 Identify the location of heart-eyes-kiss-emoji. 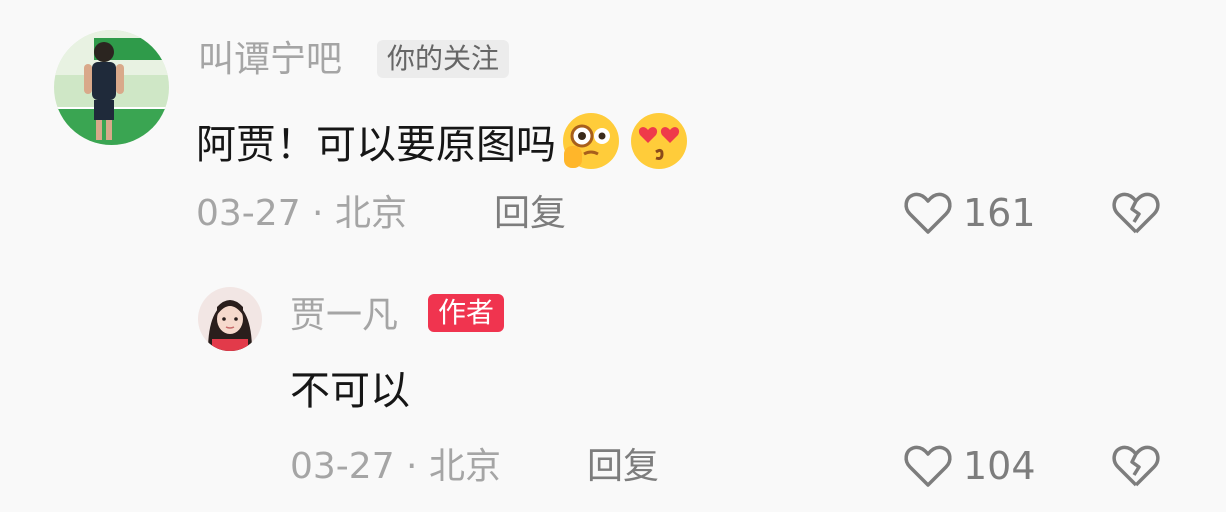
(659, 147).